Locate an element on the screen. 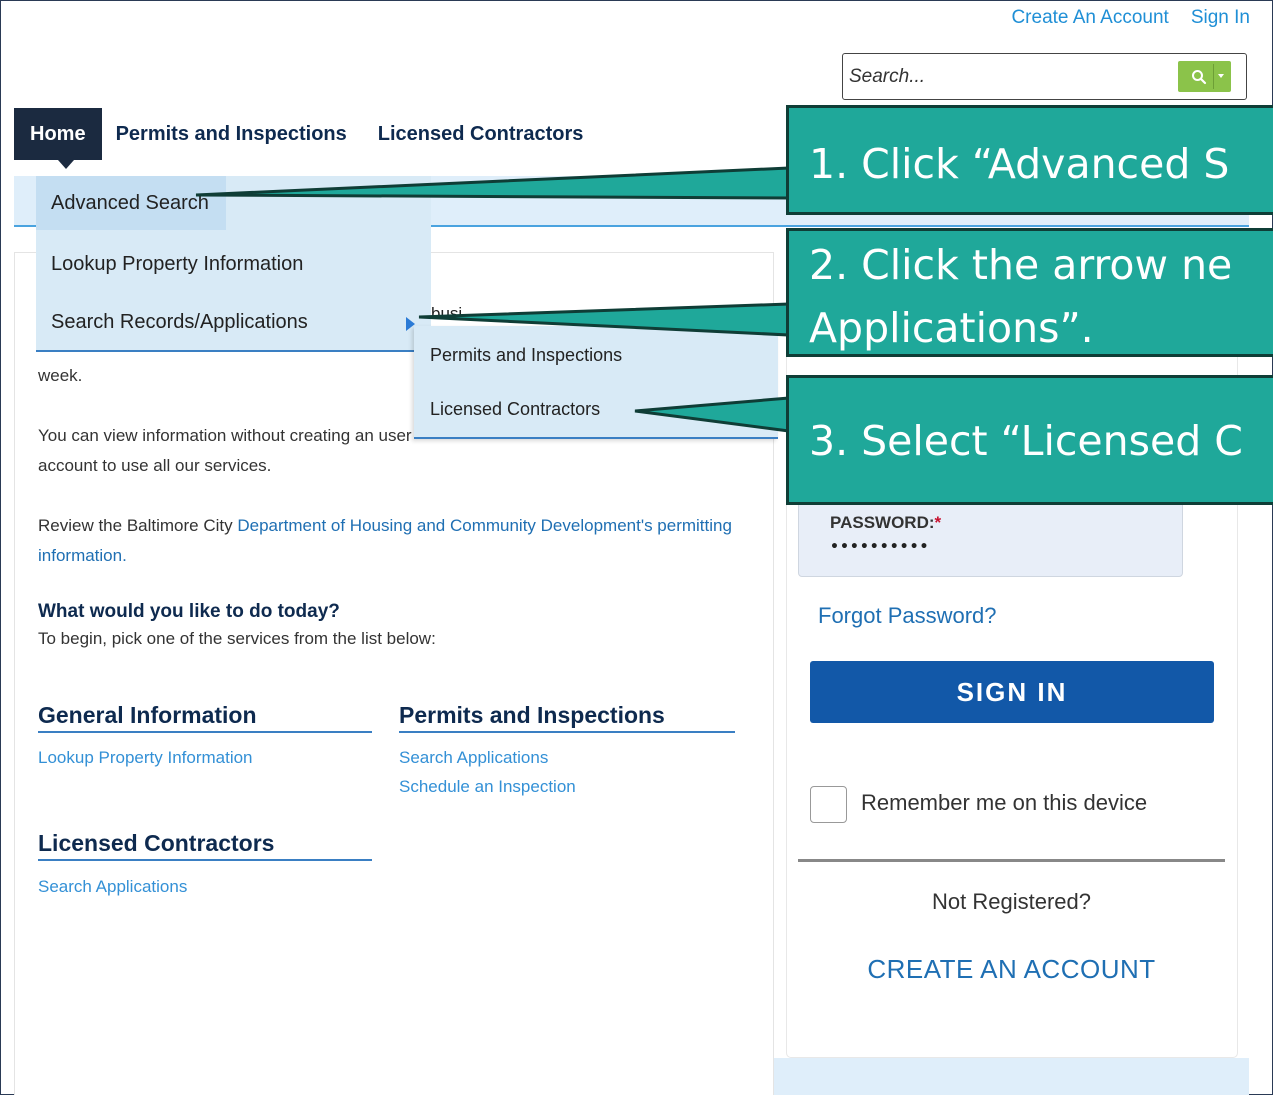 This screenshot has height=1095, width=1273. section-licensed-contractors: Licensed Contractors is located at coordinates (205, 845).